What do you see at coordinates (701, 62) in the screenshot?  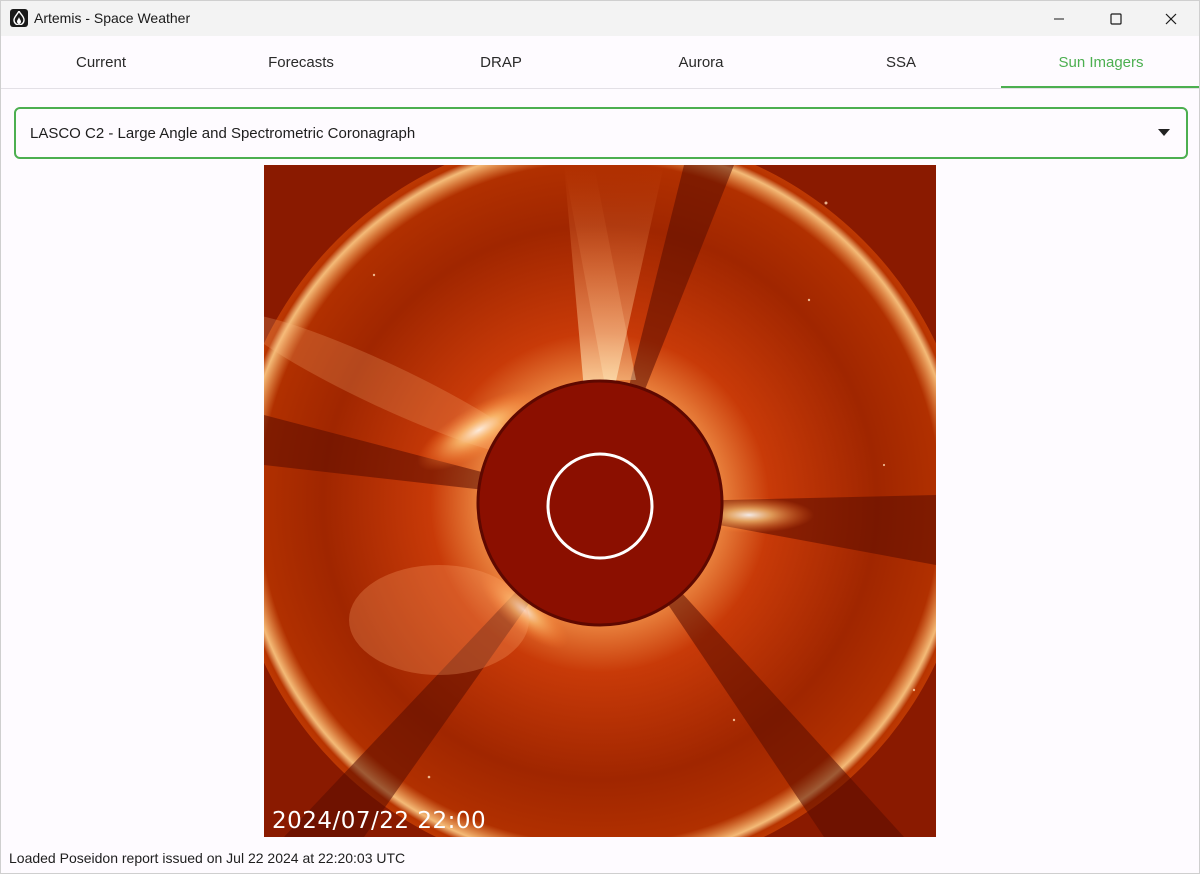 I see `tab-aurora: Aurora` at bounding box center [701, 62].